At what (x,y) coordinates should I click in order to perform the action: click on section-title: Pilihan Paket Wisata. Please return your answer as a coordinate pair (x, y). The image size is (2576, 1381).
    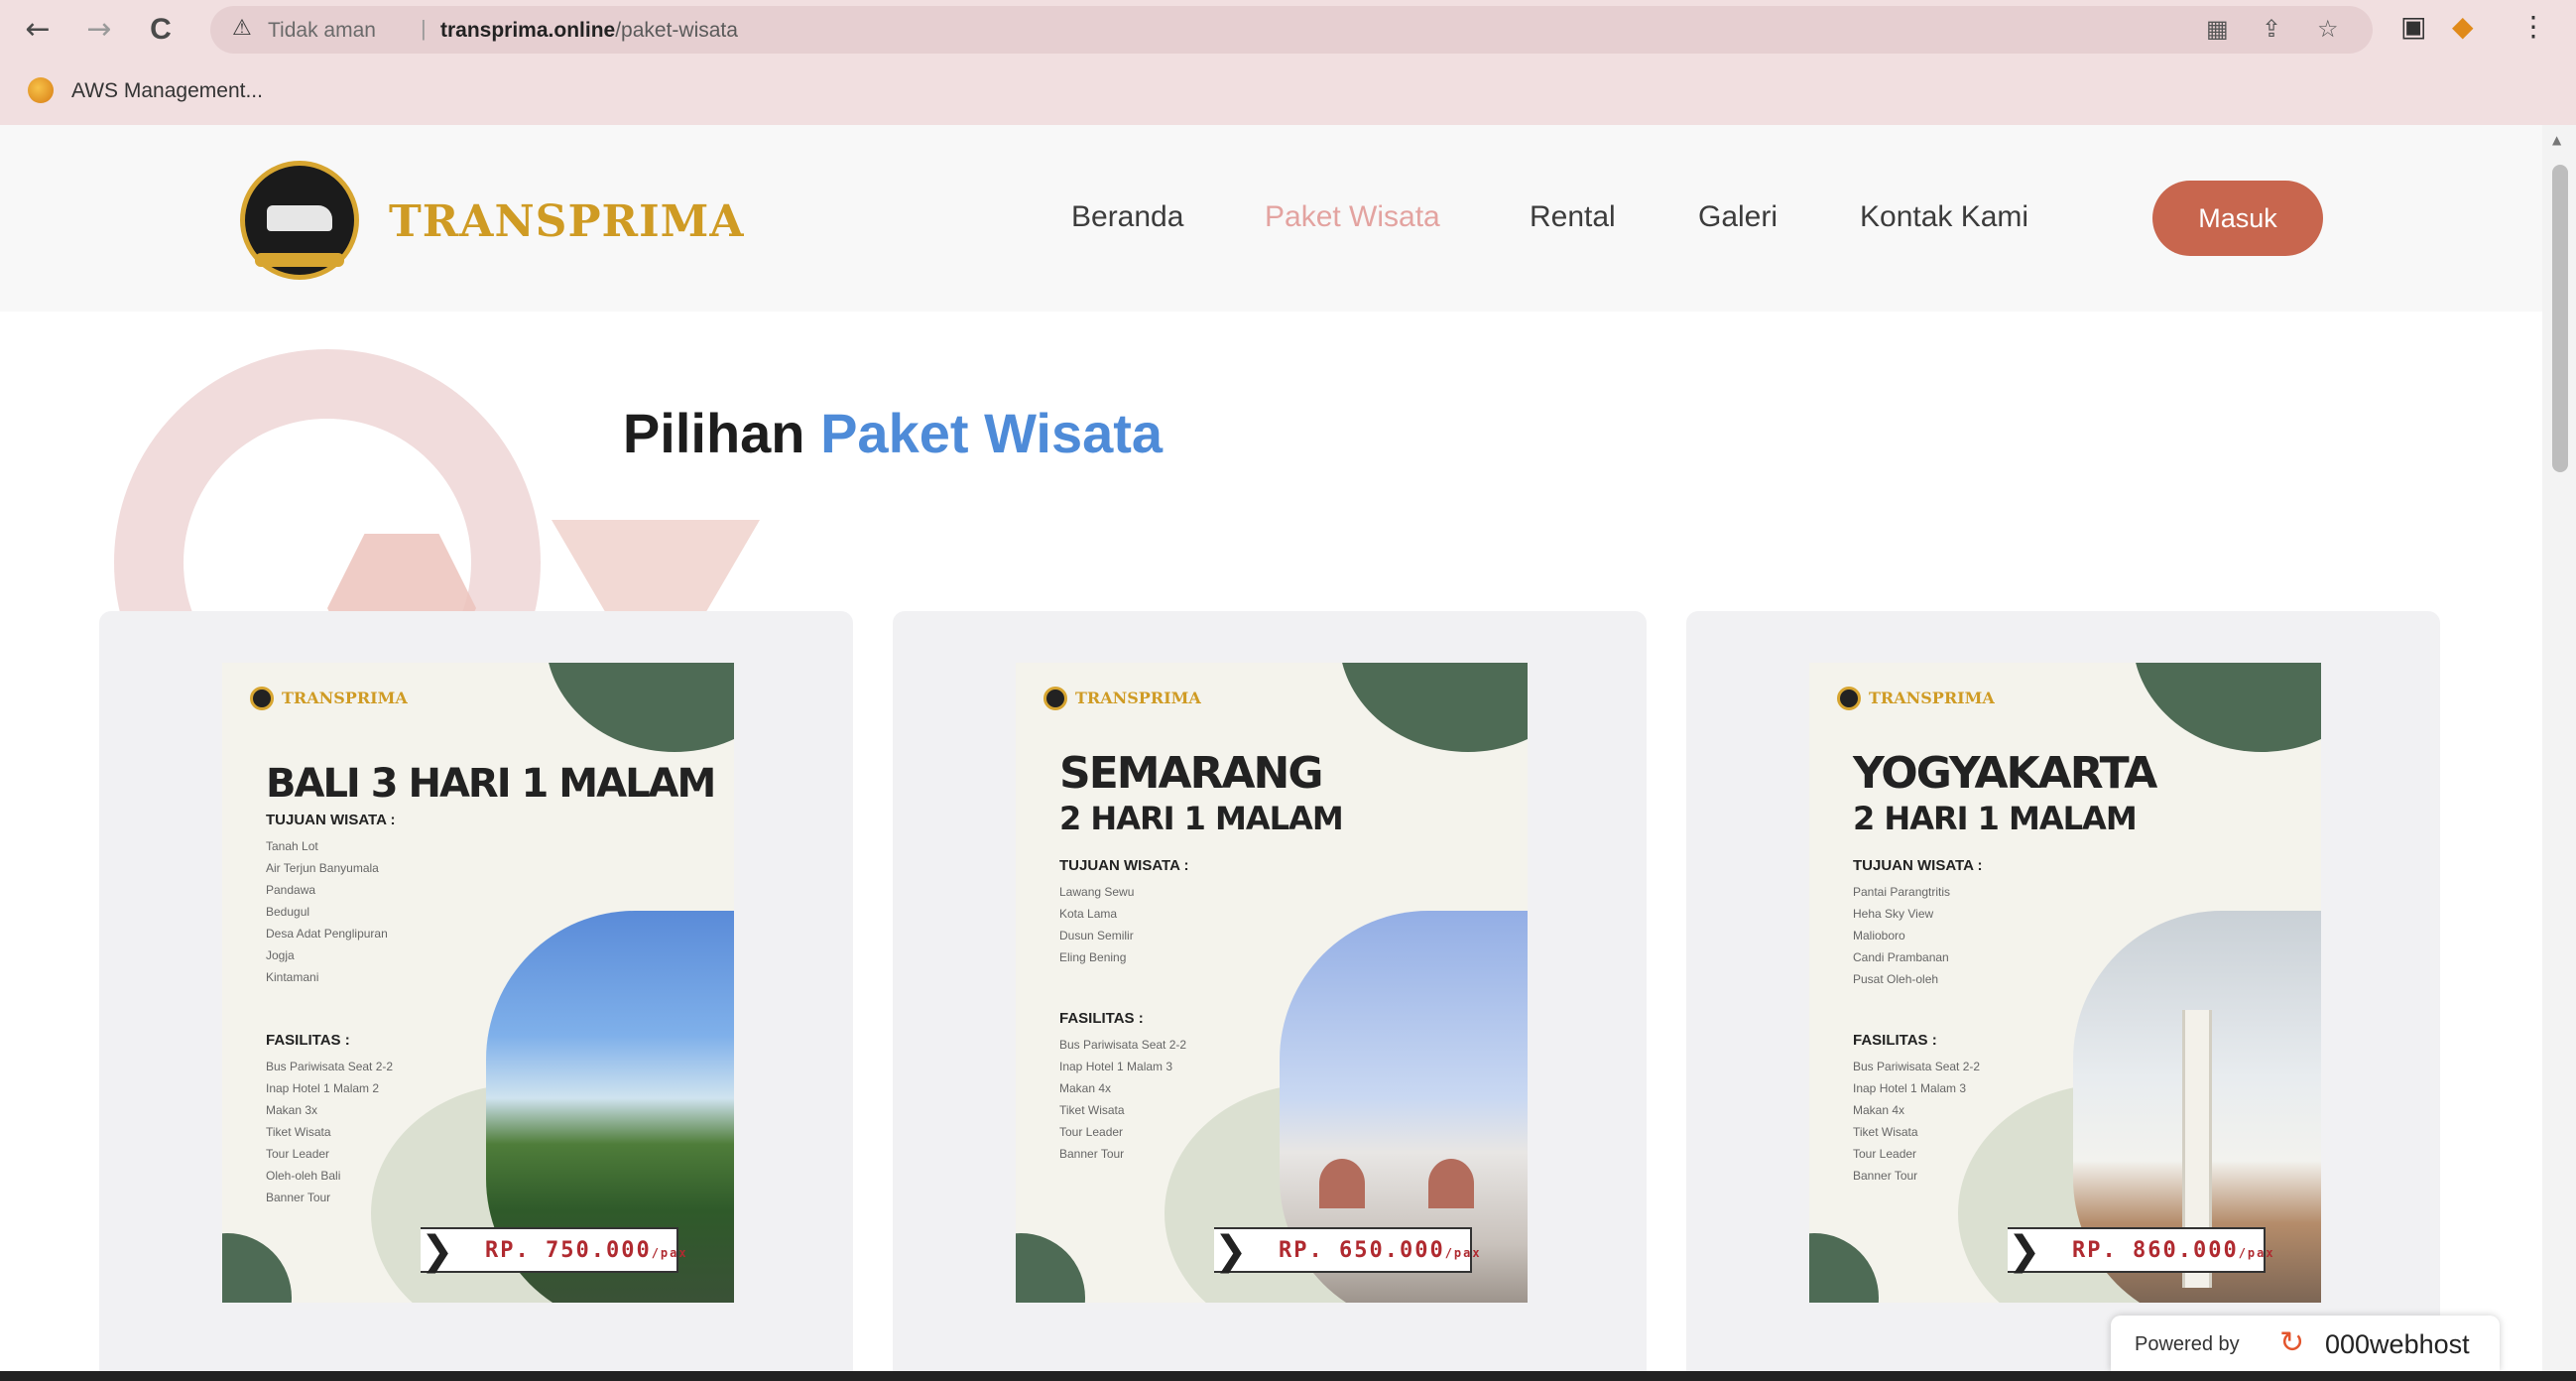
    Looking at the image, I should click on (892, 433).